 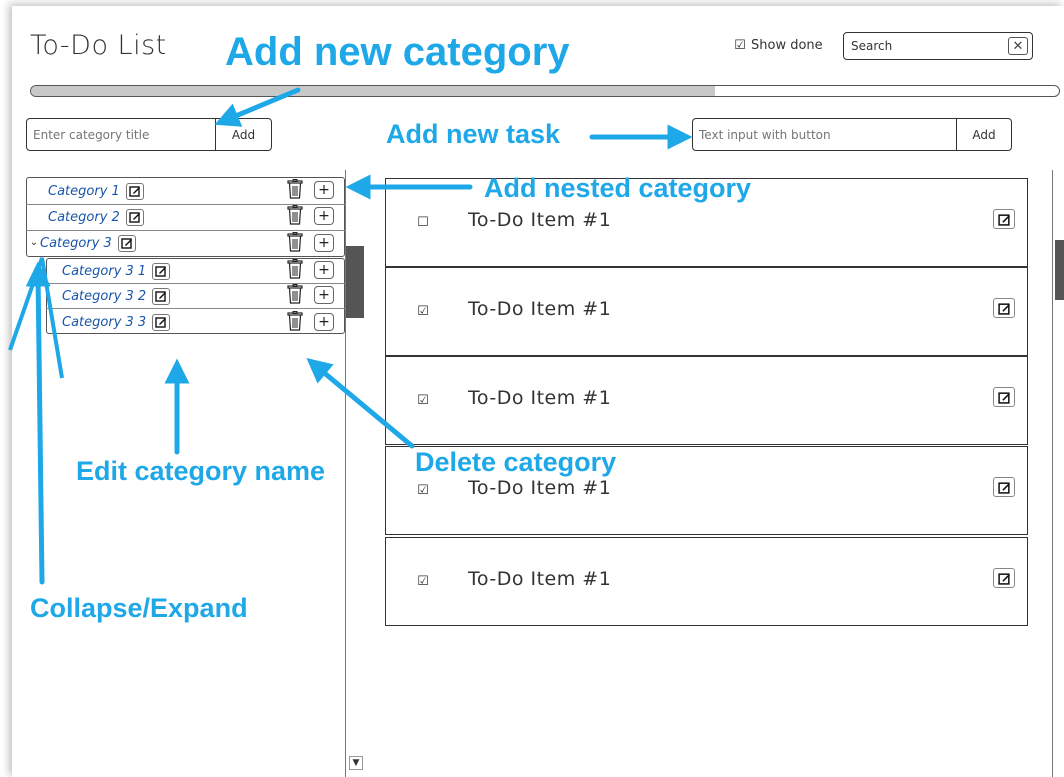 I want to click on progress-fill, so click(x=373, y=91).